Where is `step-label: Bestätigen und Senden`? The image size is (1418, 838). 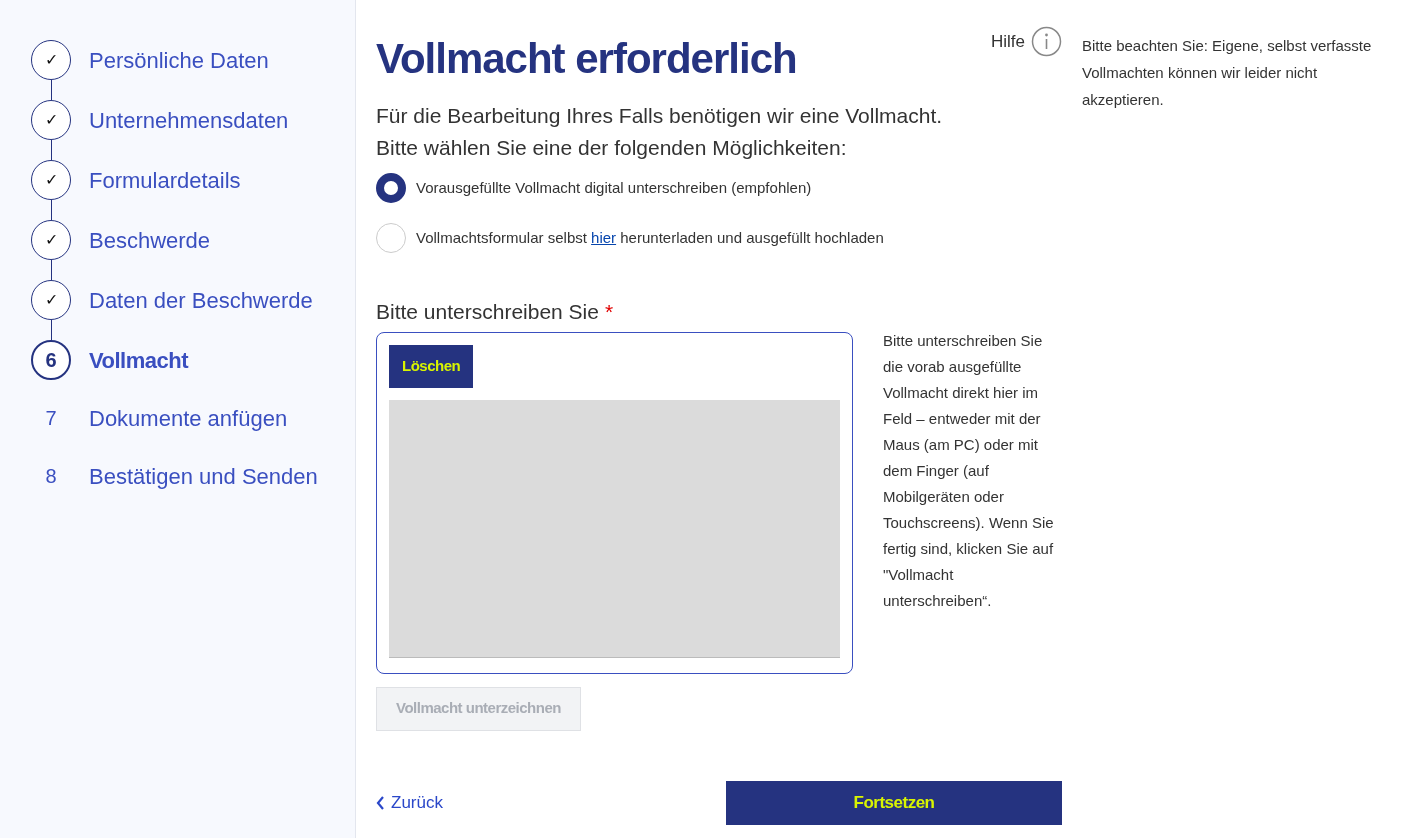 step-label: Bestätigen und Senden is located at coordinates (203, 476).